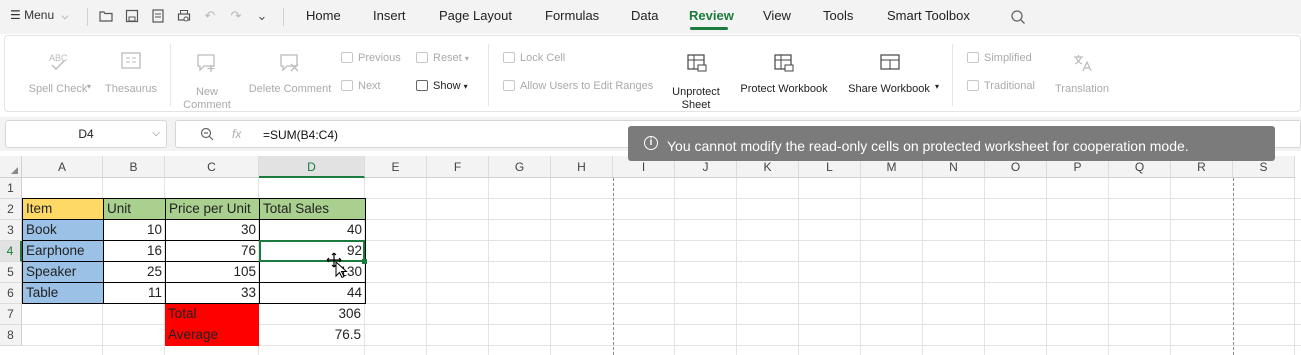 This screenshot has height=355, width=1301. What do you see at coordinates (131, 80) in the screenshot?
I see `thesaurus-button: Thesaurus` at bounding box center [131, 80].